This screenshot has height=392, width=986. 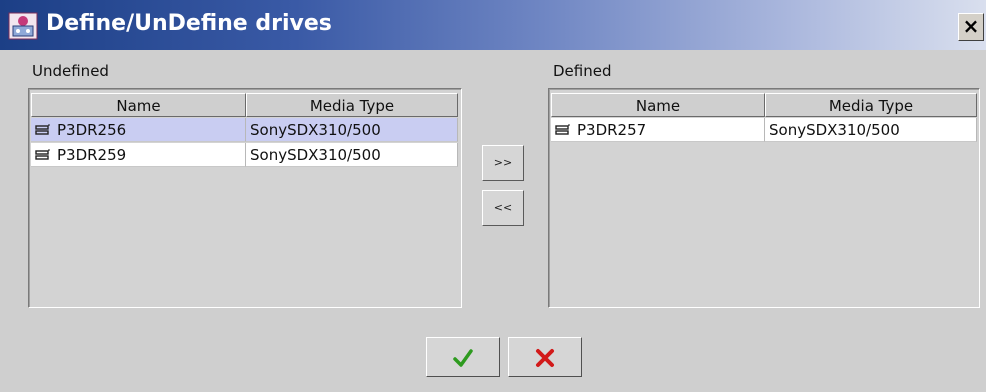 What do you see at coordinates (23, 26) in the screenshot?
I see `app-icon` at bounding box center [23, 26].